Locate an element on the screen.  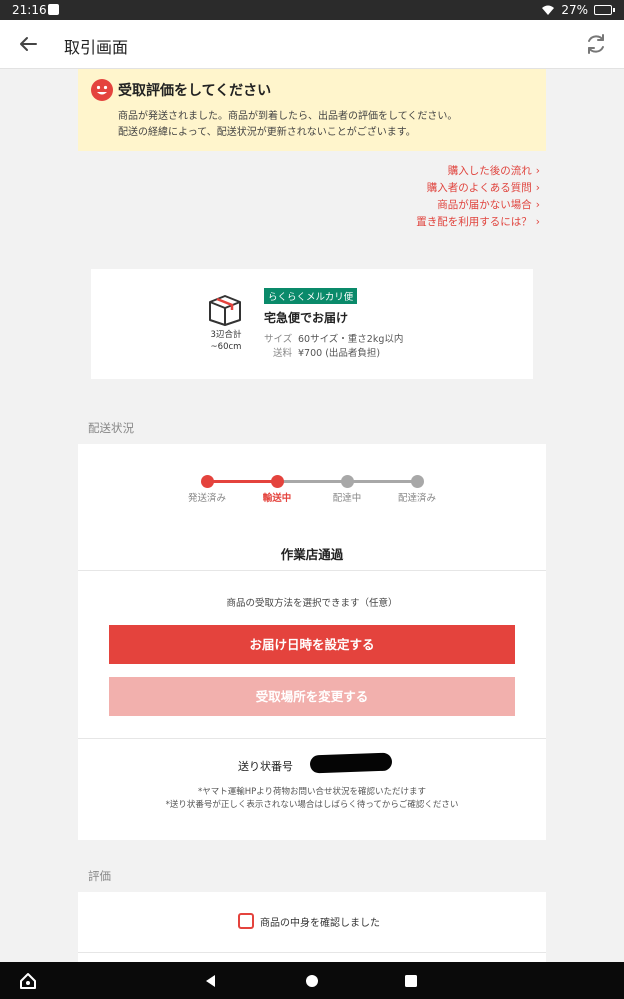
size-value: 60サイズ・重さ2kg以内 is located at coordinates (351, 339).